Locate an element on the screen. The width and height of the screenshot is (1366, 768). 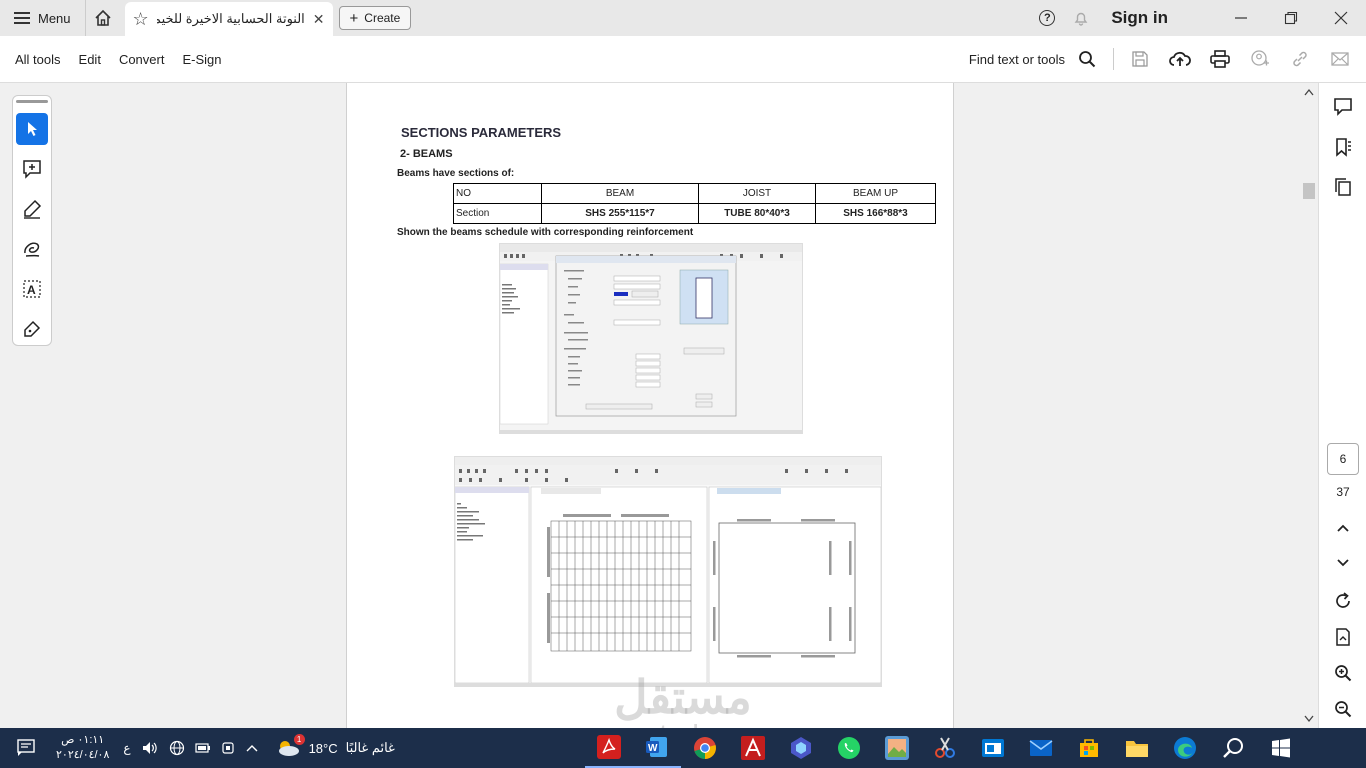
print-icon is located at coordinates (1220, 59).